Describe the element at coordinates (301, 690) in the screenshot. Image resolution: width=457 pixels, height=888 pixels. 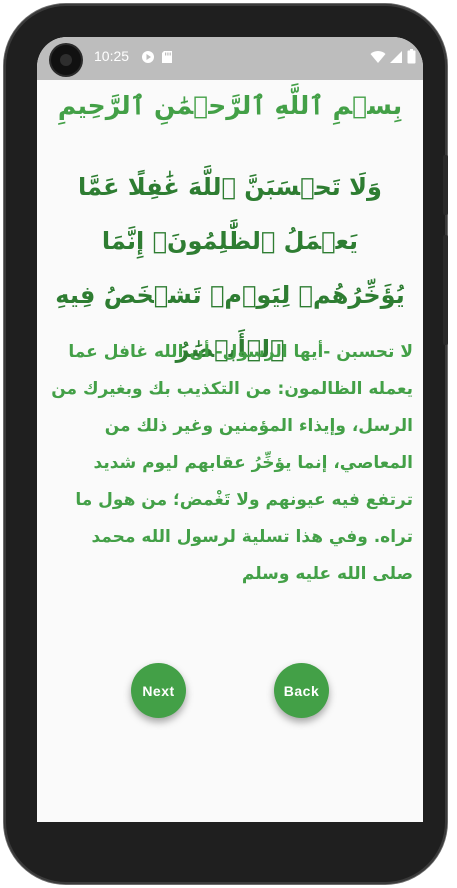
I see `back-button: Back` at that location.